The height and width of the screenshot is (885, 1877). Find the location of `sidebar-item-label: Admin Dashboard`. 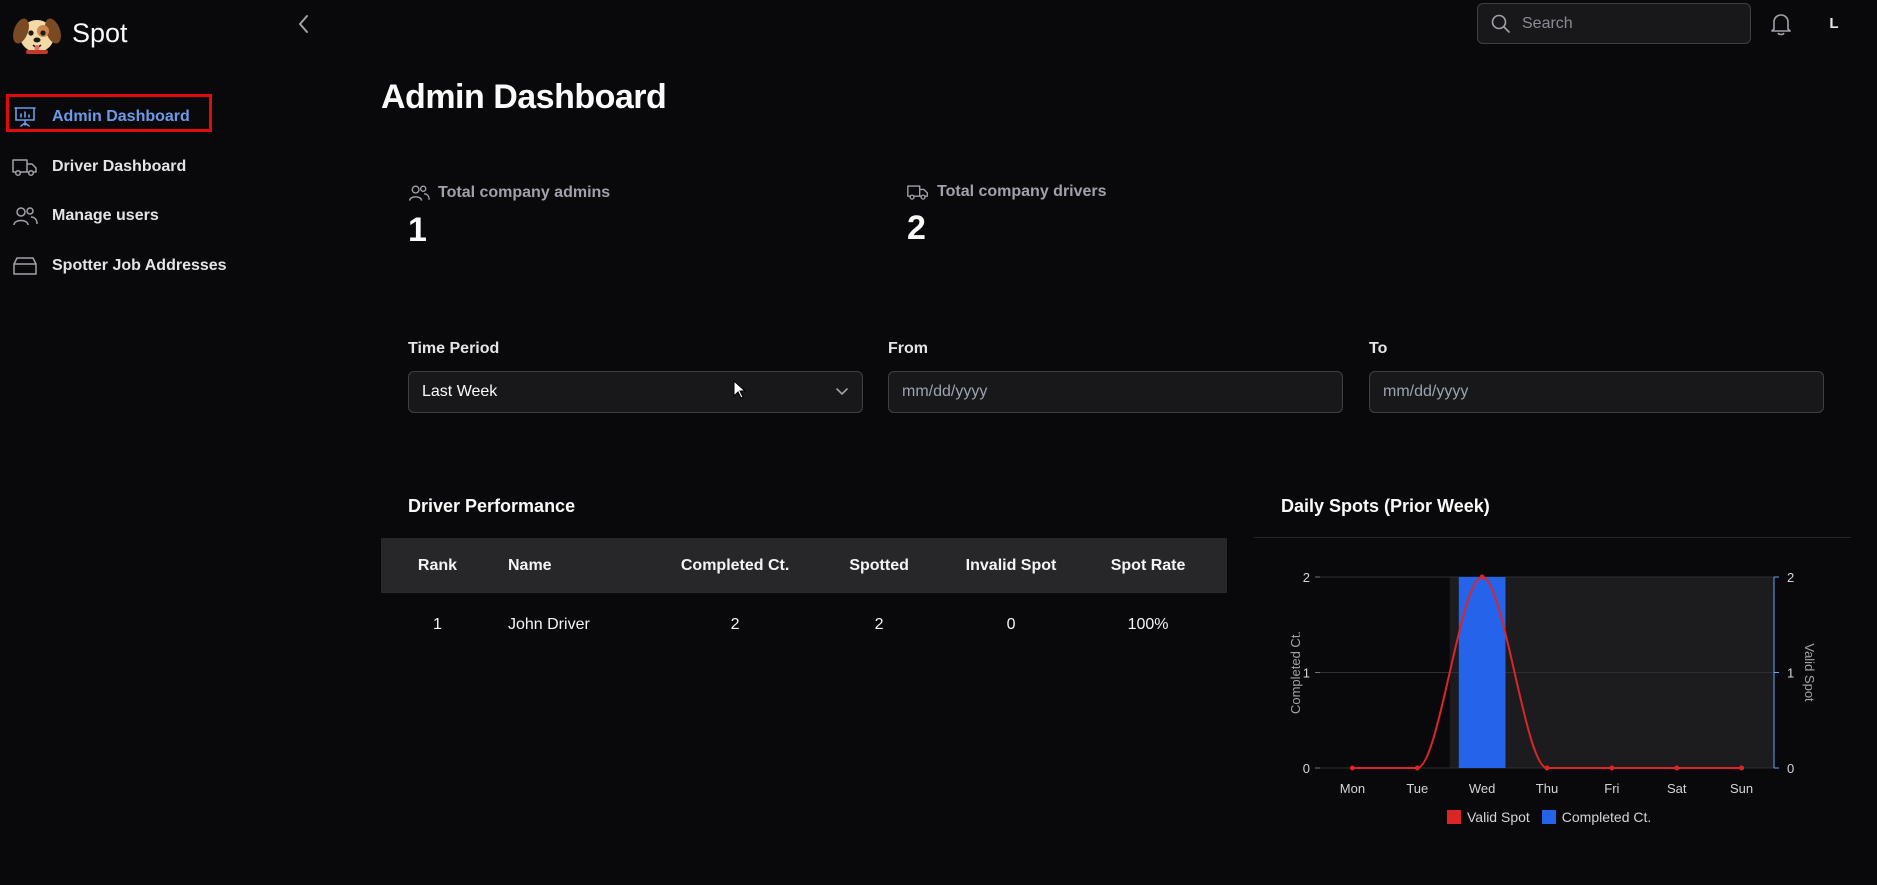

sidebar-item-label: Admin Dashboard is located at coordinates (121, 116).